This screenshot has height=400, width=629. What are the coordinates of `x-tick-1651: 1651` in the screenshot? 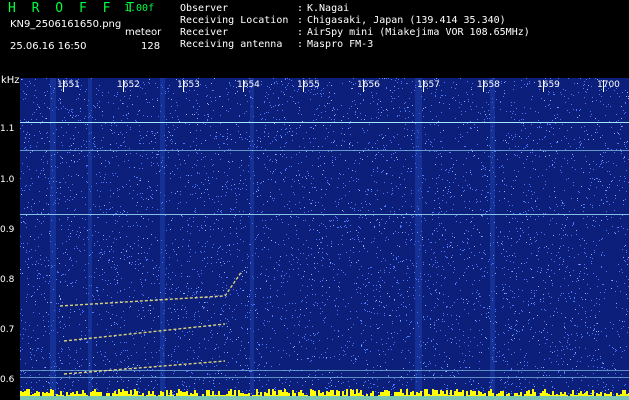 It's located at (68, 85).